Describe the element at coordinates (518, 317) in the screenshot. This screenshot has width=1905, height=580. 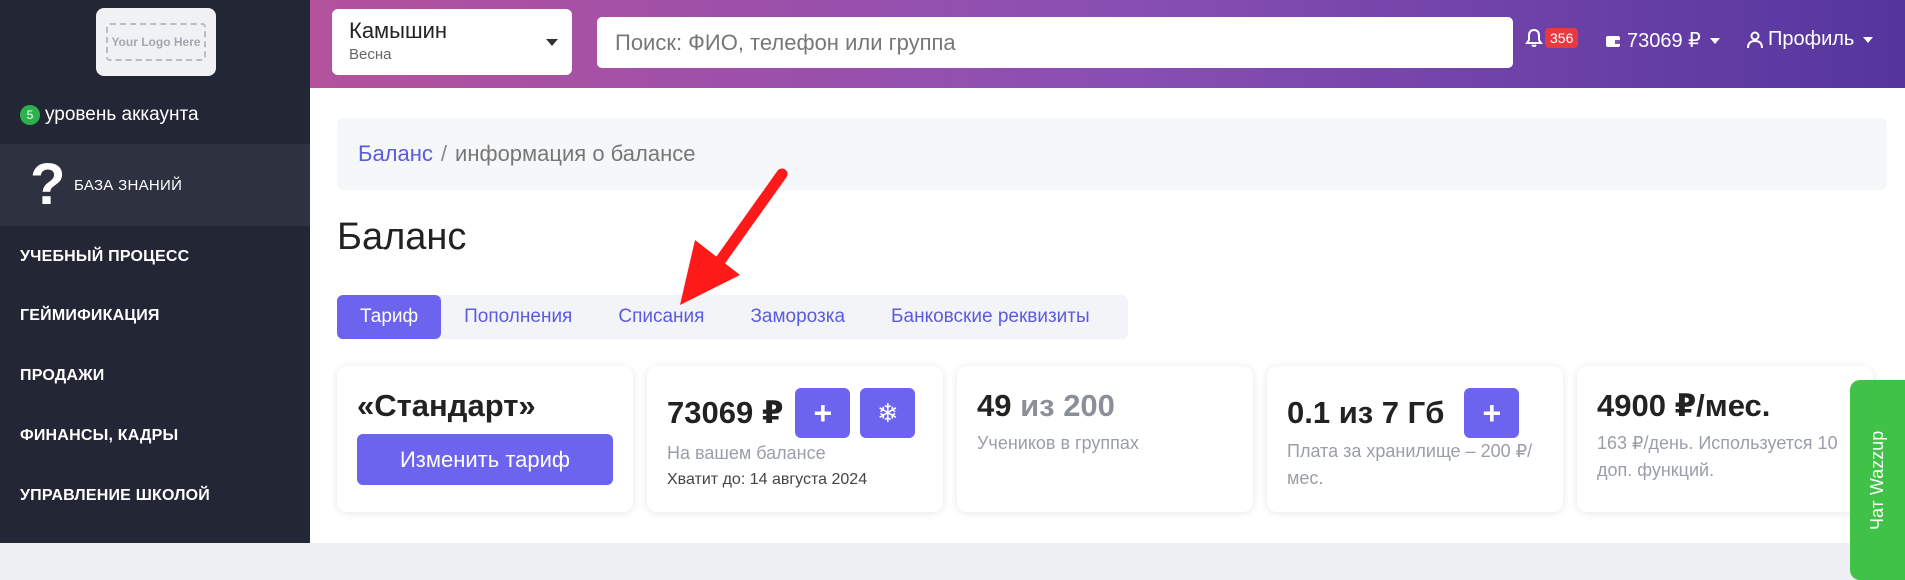
I see `tab-top-ups: Пополнения` at that location.